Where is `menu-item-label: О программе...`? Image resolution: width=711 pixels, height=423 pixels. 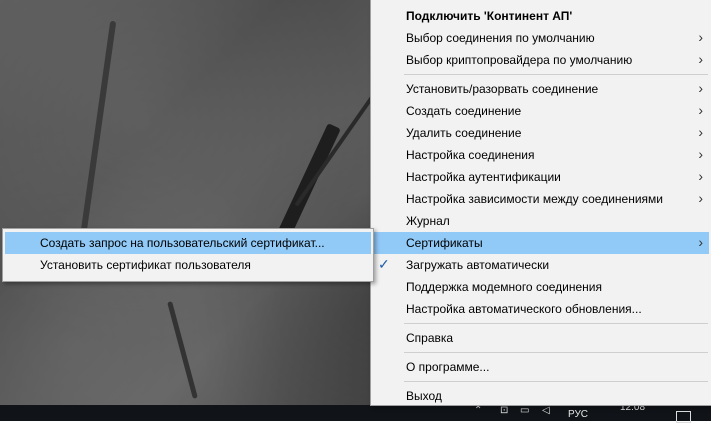 menu-item-label: О программе... is located at coordinates (448, 367).